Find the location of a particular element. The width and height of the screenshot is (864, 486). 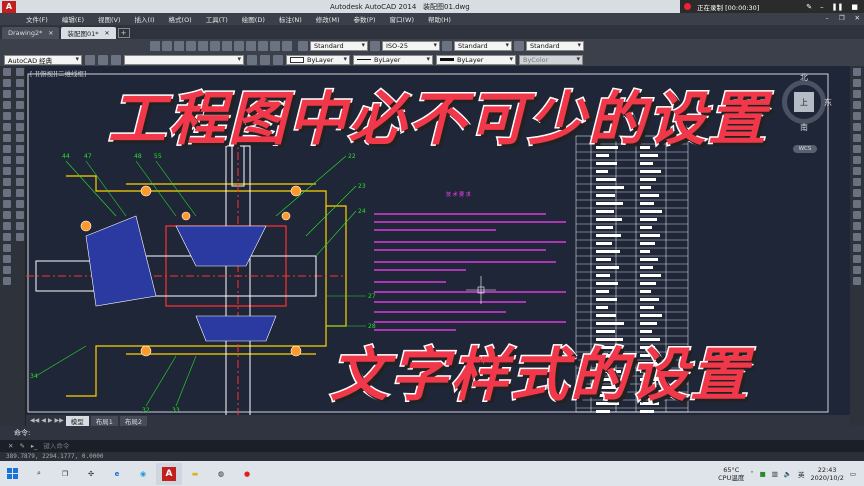

menu-window: 窗口(W) is located at coordinates (401, 19).